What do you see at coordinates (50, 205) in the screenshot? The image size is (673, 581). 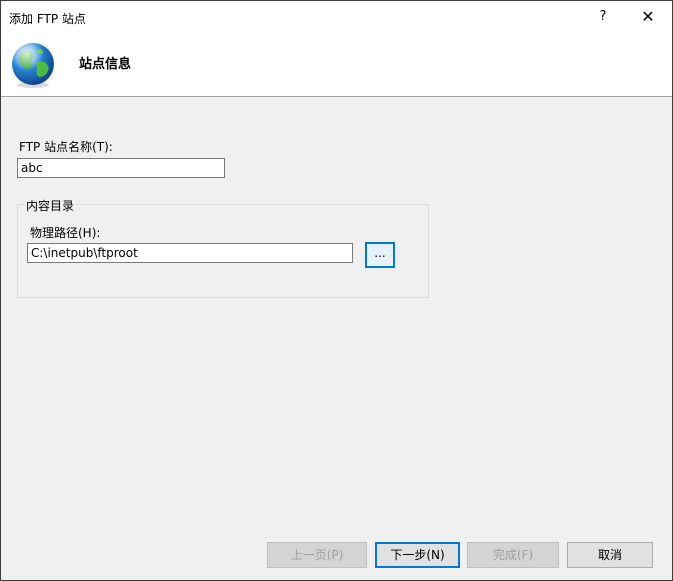 I see `content-directory-title: 内容目录` at bounding box center [50, 205].